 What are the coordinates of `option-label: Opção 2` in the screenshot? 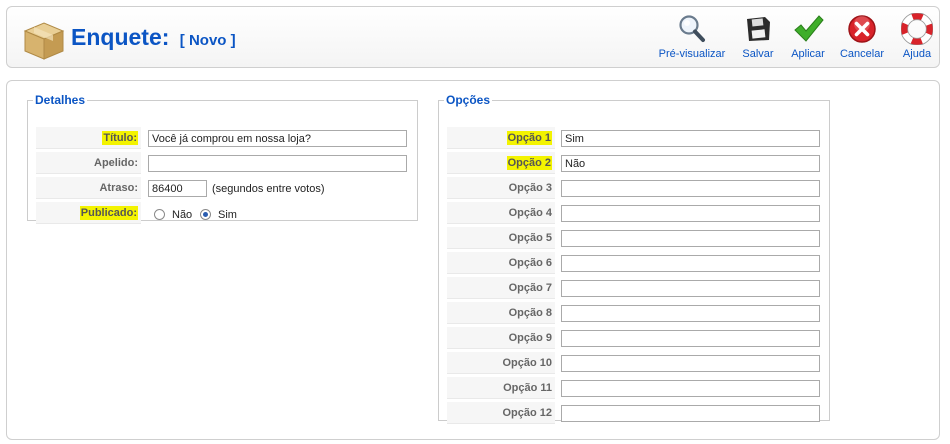 It's located at (501, 163).